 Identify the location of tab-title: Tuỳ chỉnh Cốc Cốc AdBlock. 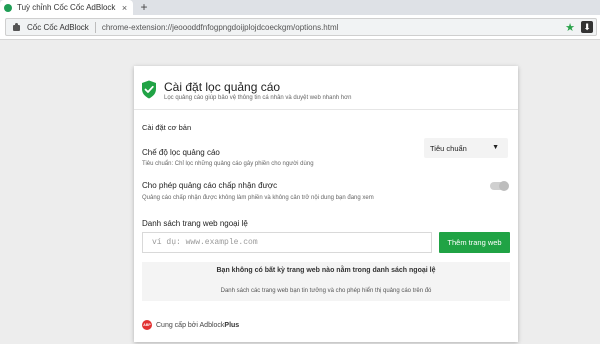
(66, 7).